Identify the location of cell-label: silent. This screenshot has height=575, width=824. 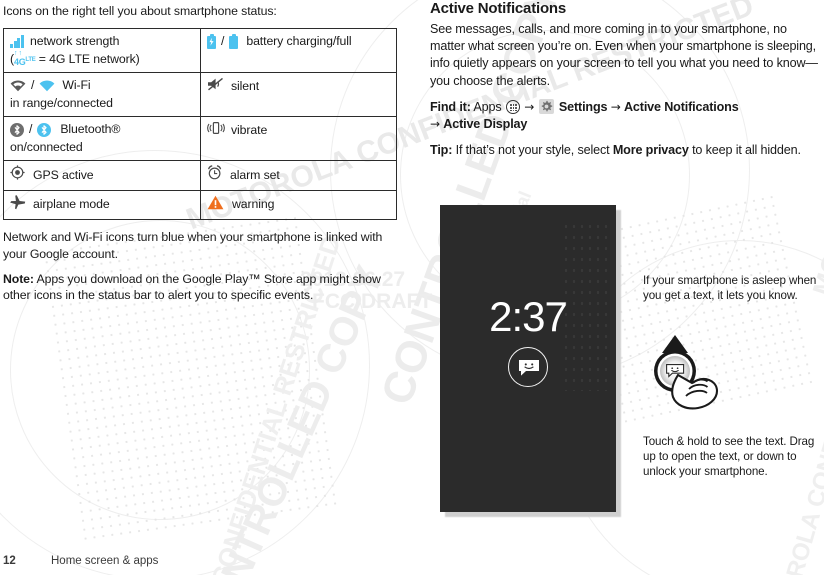
(245, 86).